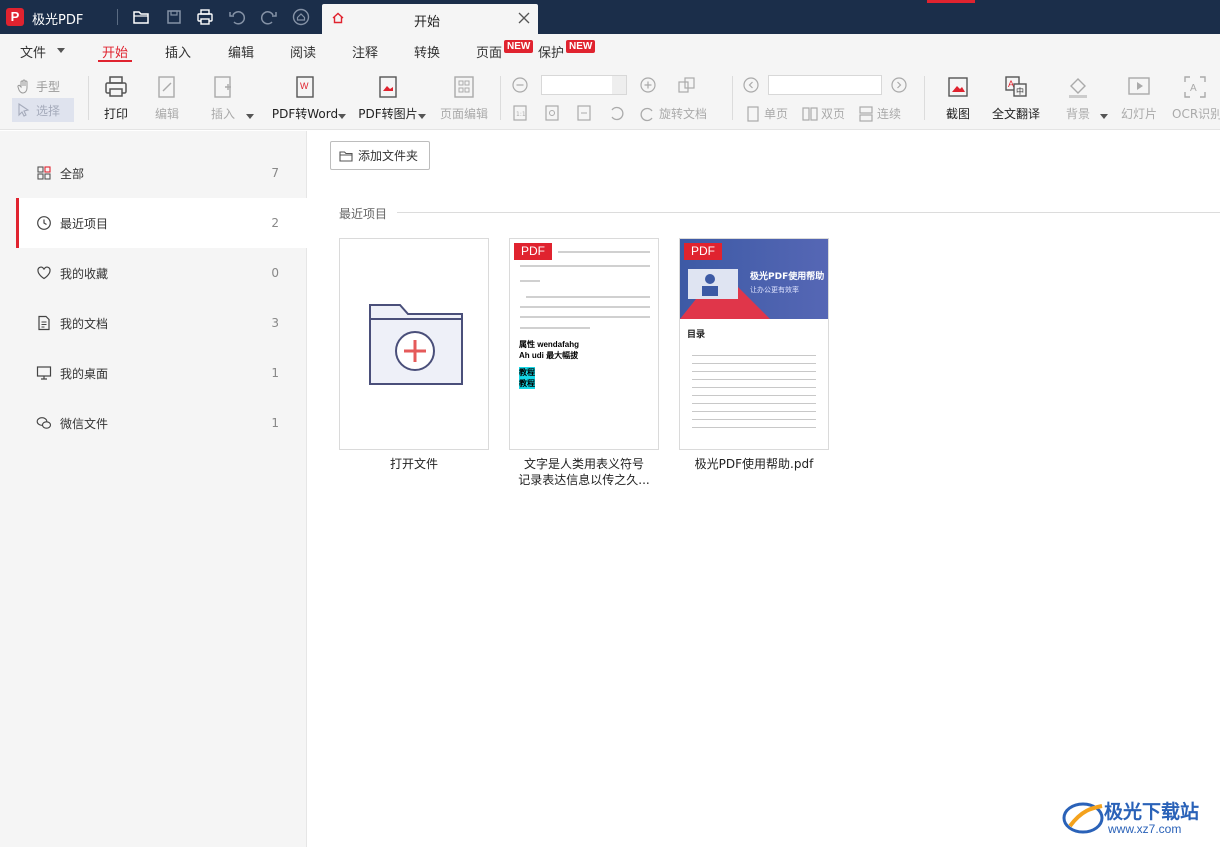  Describe the element at coordinates (15, 17) in the screenshot. I see `app-logo: P` at that location.